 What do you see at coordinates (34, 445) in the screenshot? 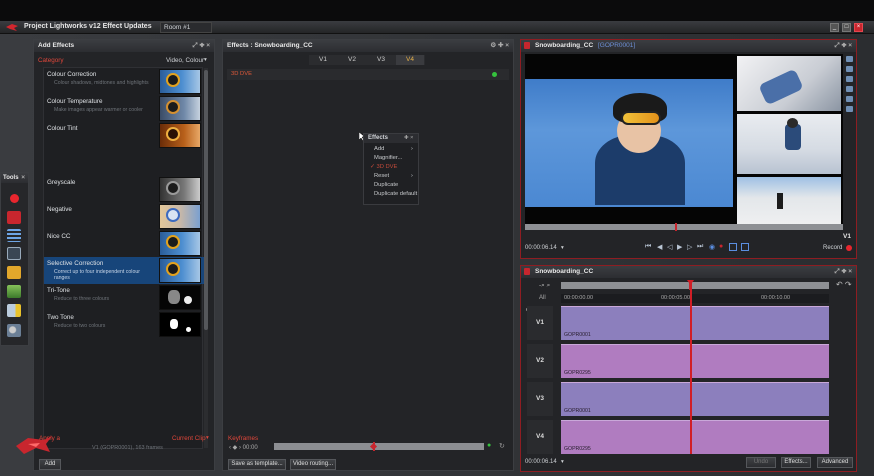
I see `lightworks-logo-icon` at bounding box center [34, 445].